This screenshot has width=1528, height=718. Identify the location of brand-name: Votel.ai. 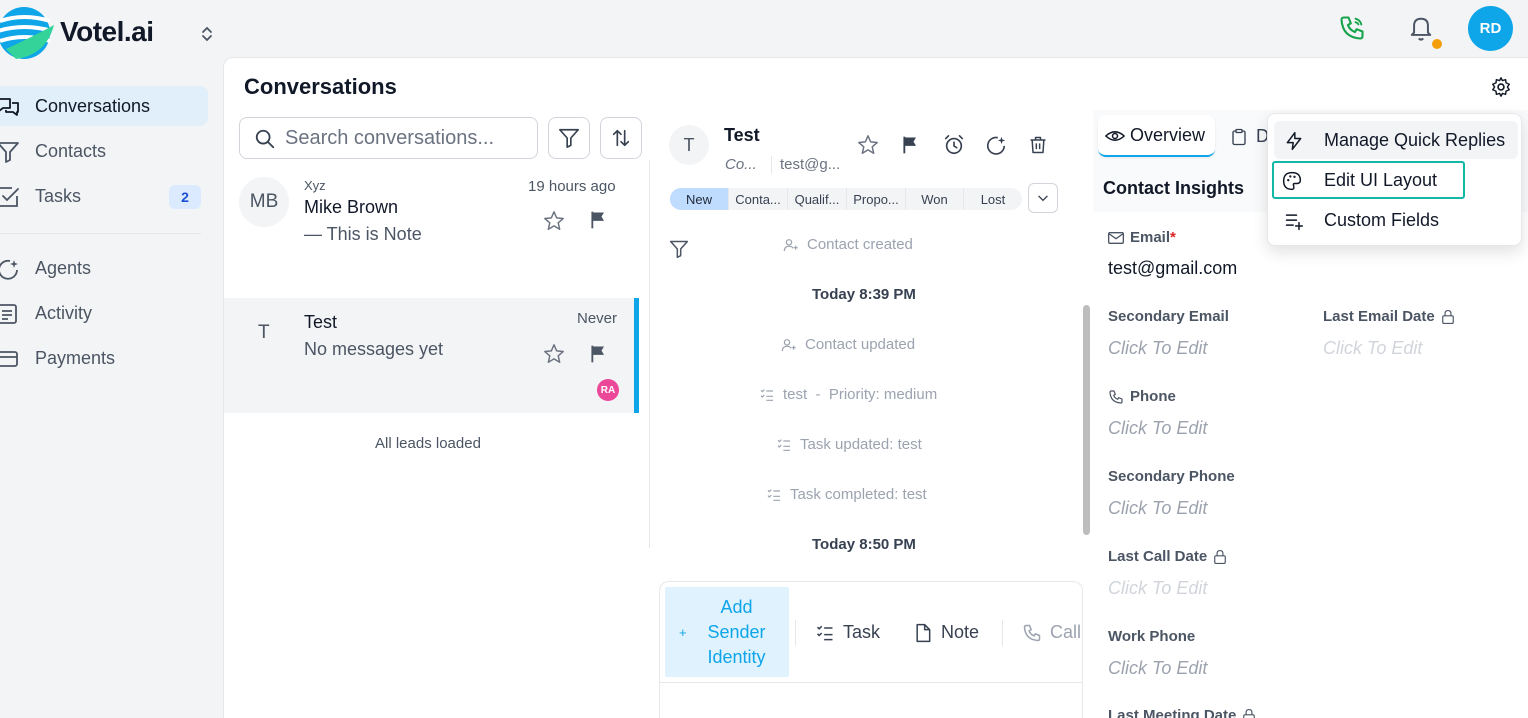
(107, 32).